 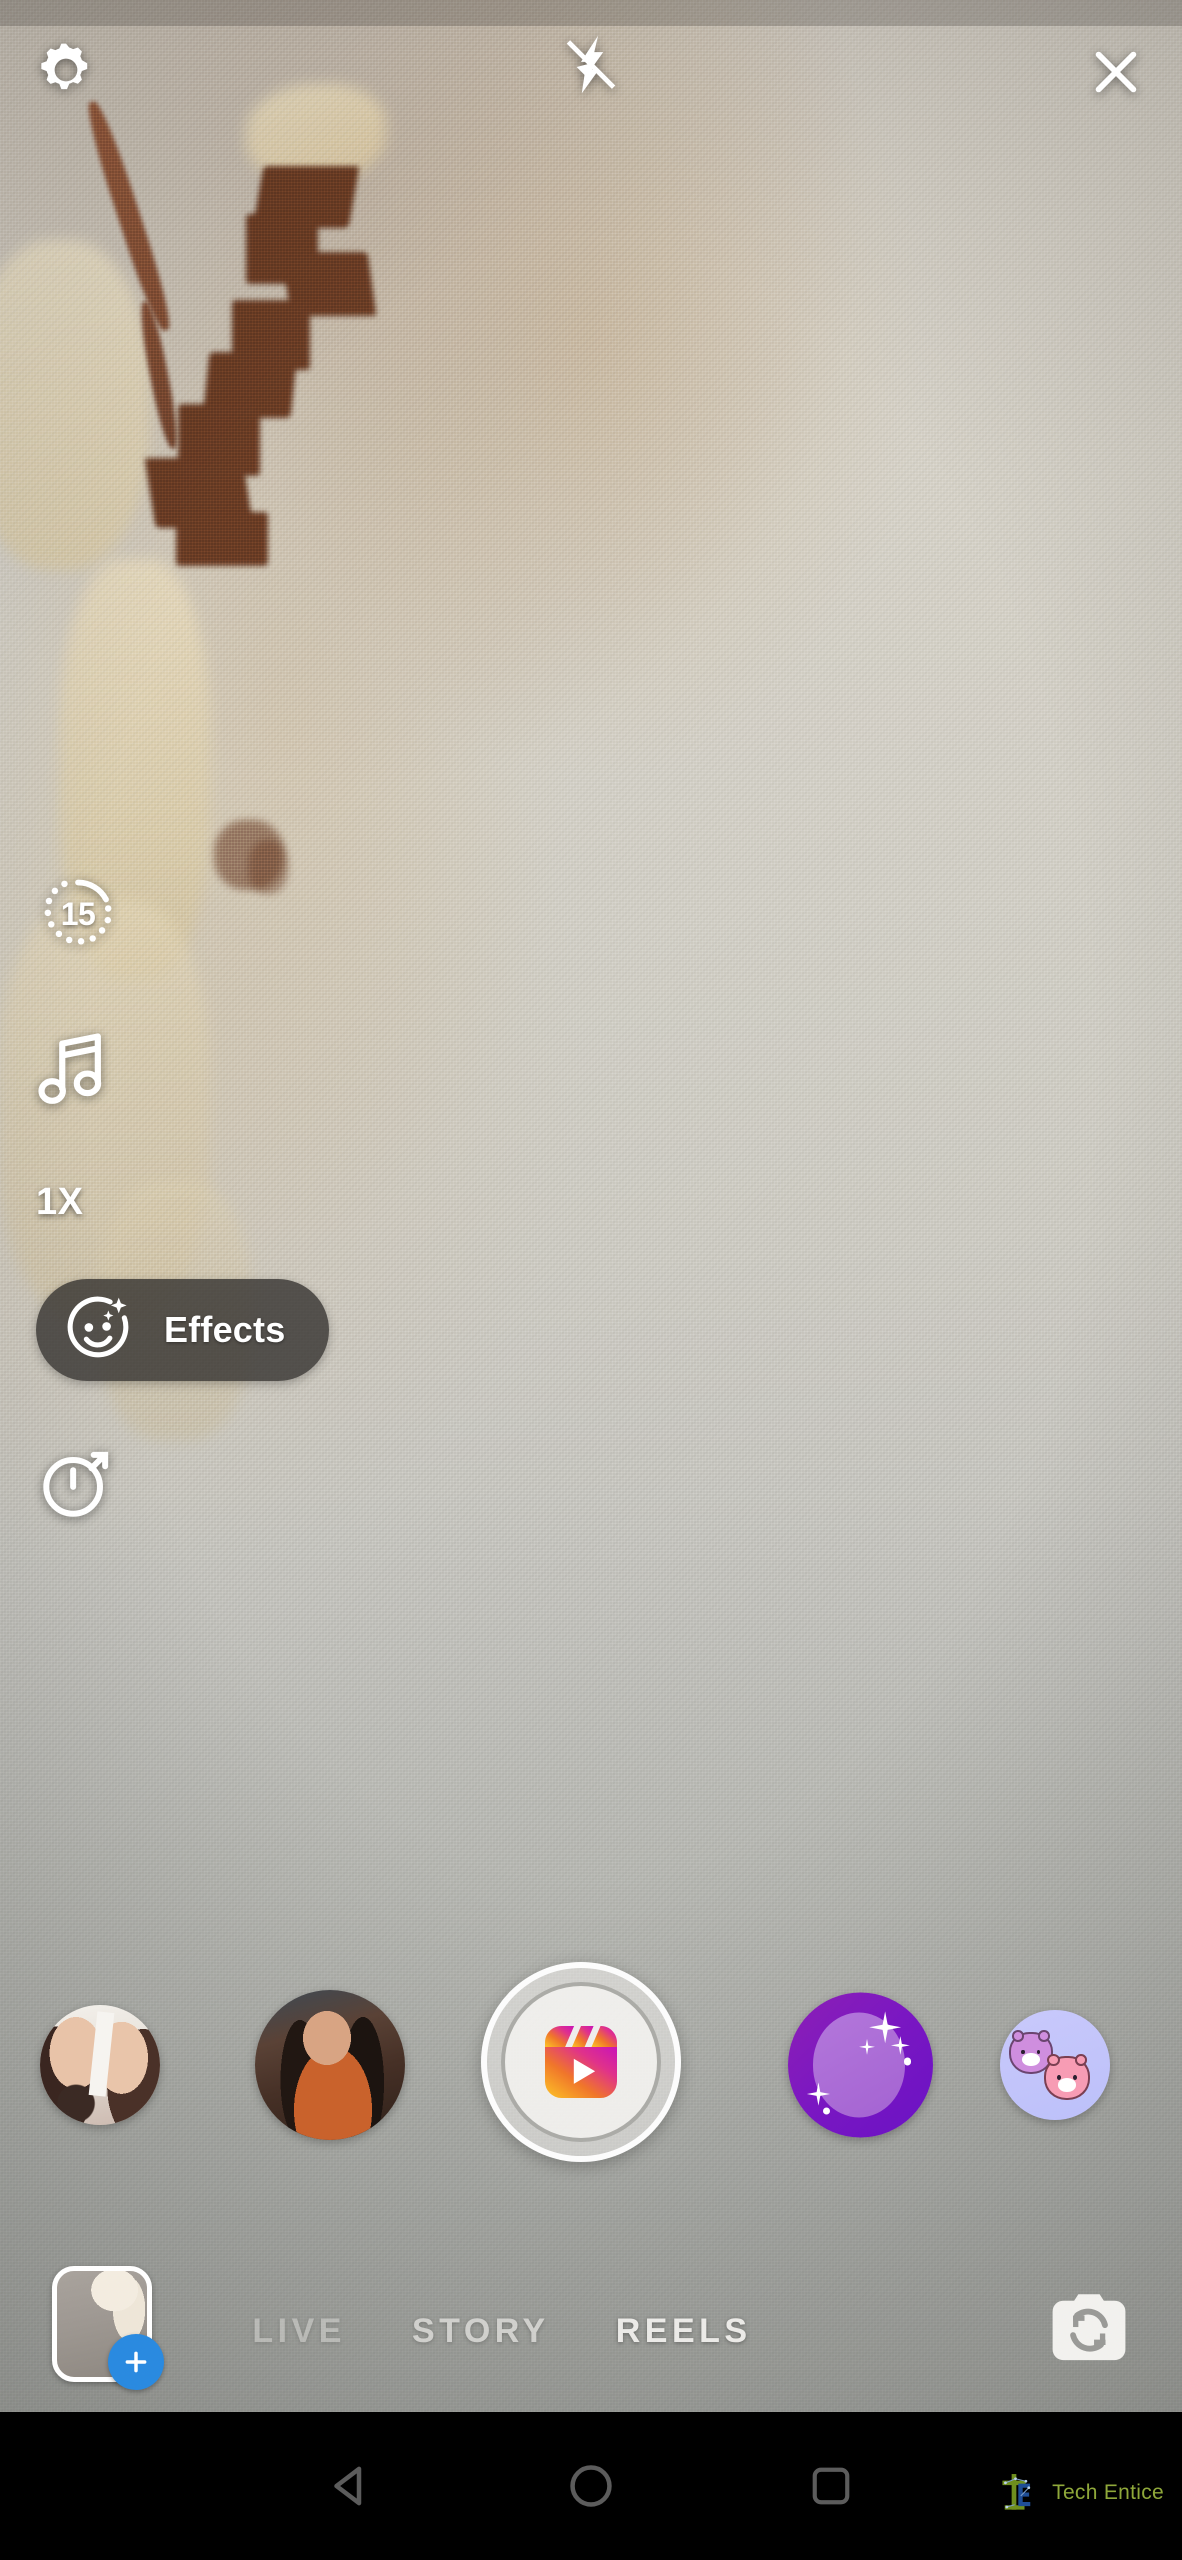 I want to click on gallery-add-badge, so click(x=136, y=2362).